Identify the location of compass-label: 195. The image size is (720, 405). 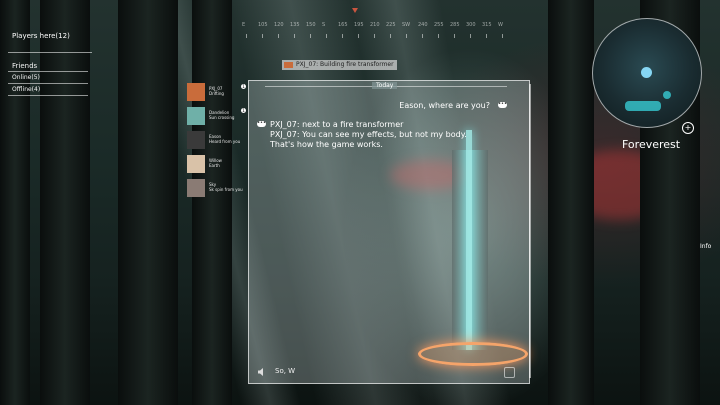
(359, 25).